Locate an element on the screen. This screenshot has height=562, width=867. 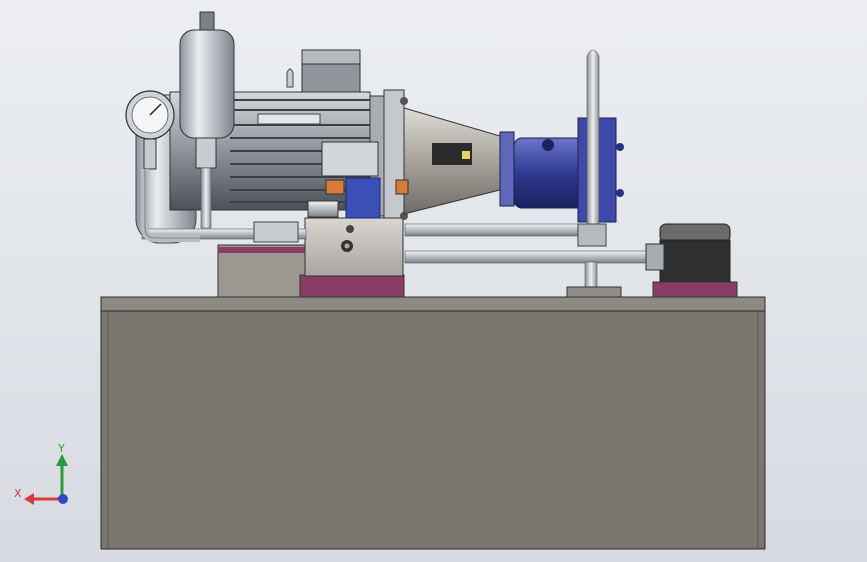
x-axis-label: X is located at coordinates (18, 493).